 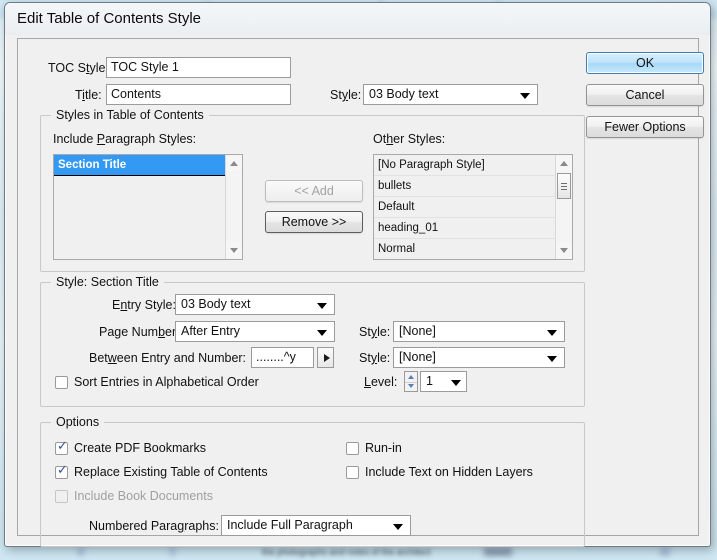 What do you see at coordinates (154, 526) in the screenshot?
I see `numbered-paragraphs-label: Numbered Paragraphs:` at bounding box center [154, 526].